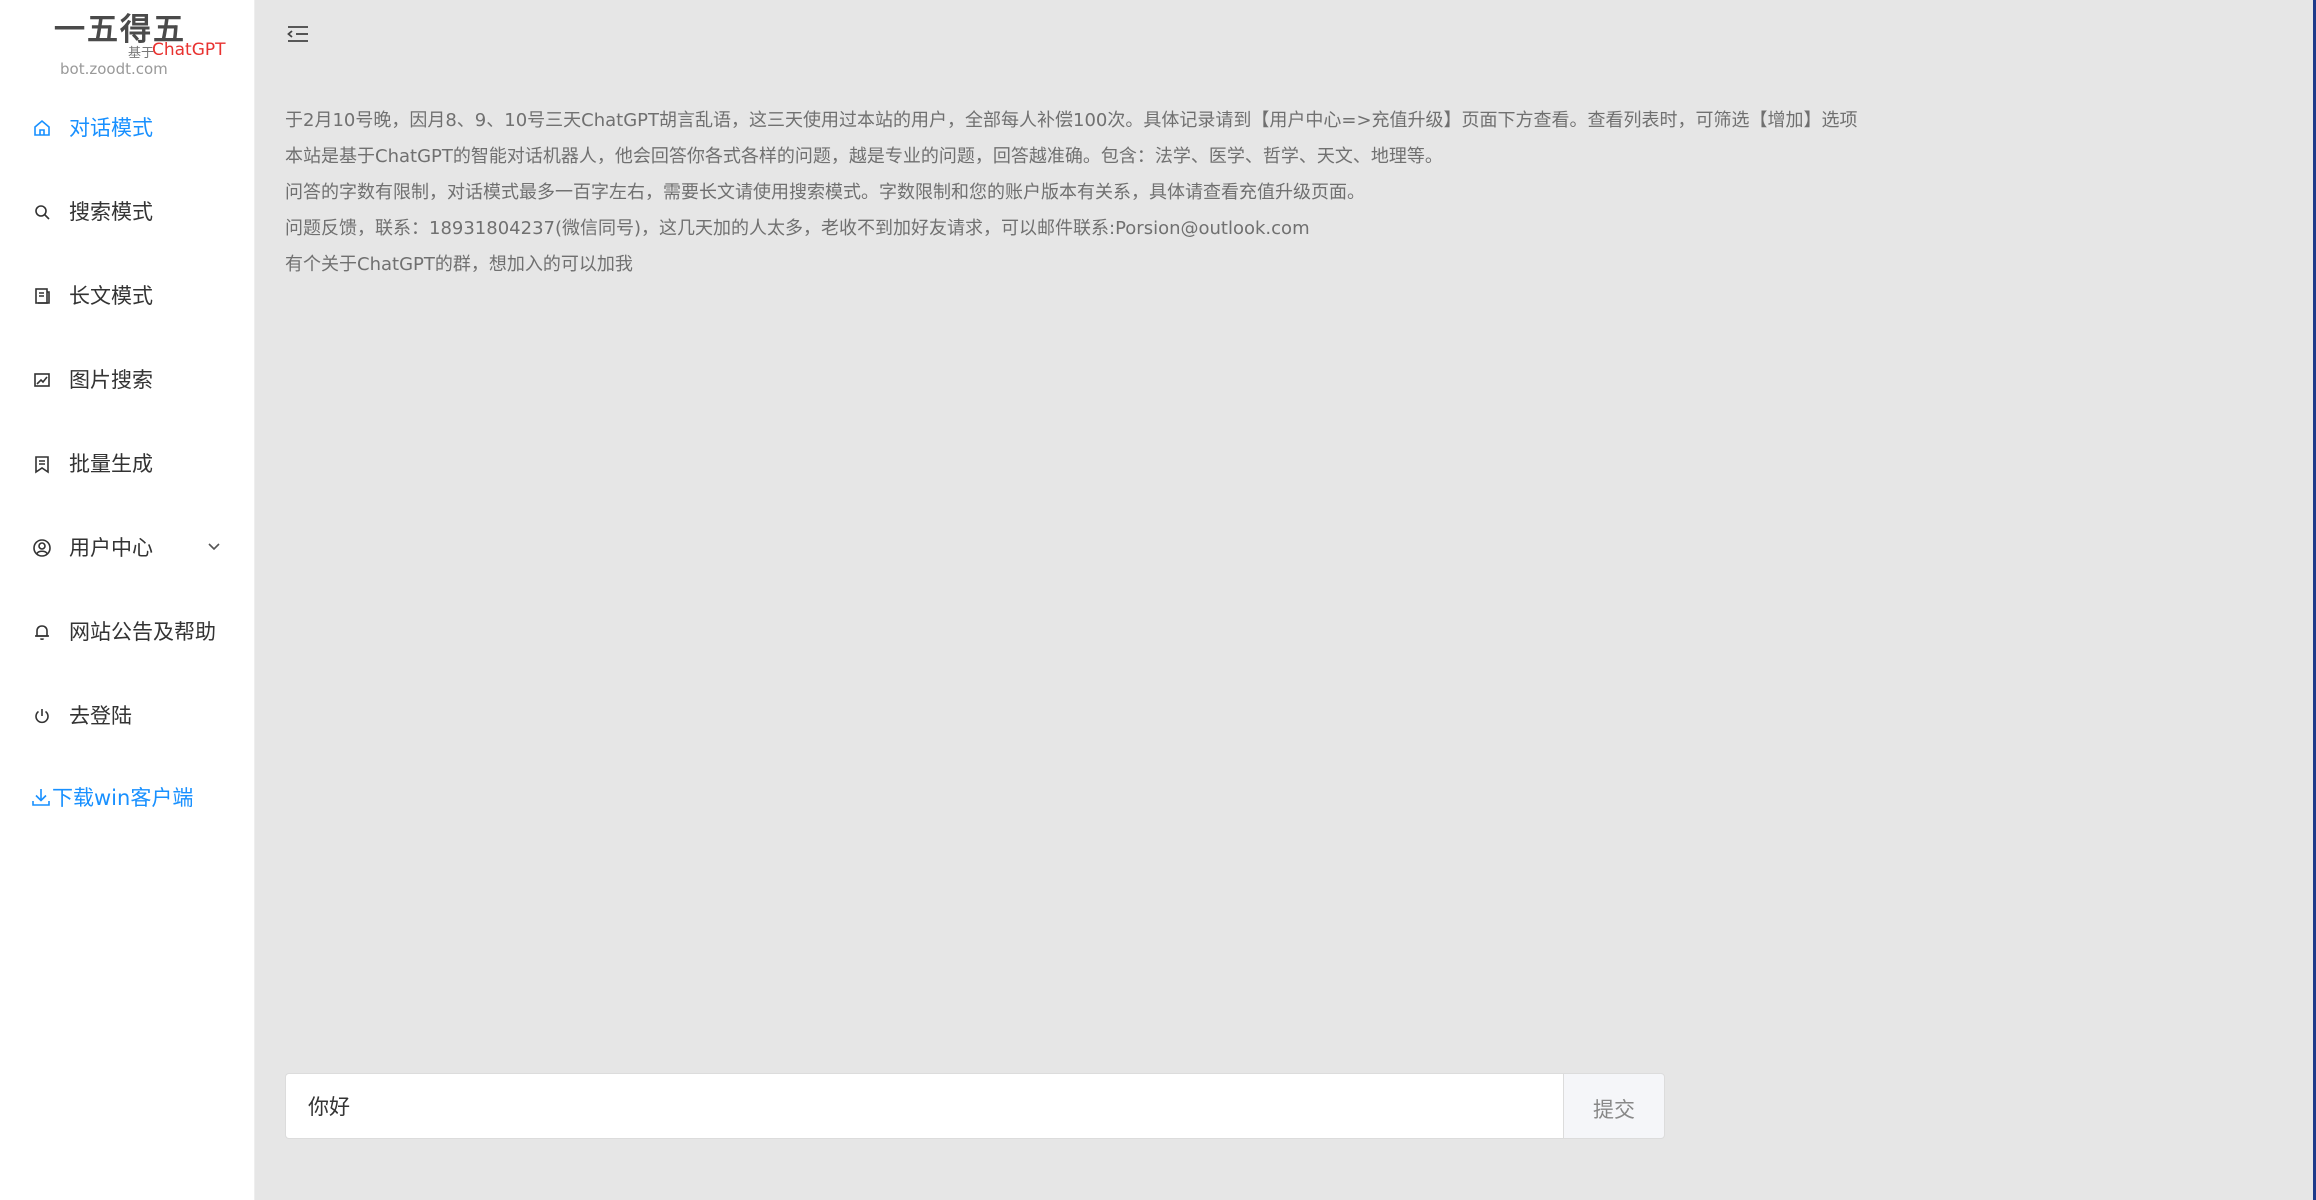 This screenshot has width=2316, height=1200. What do you see at coordinates (100, 716) in the screenshot?
I see `sidebar-item-label: 去登陆` at bounding box center [100, 716].